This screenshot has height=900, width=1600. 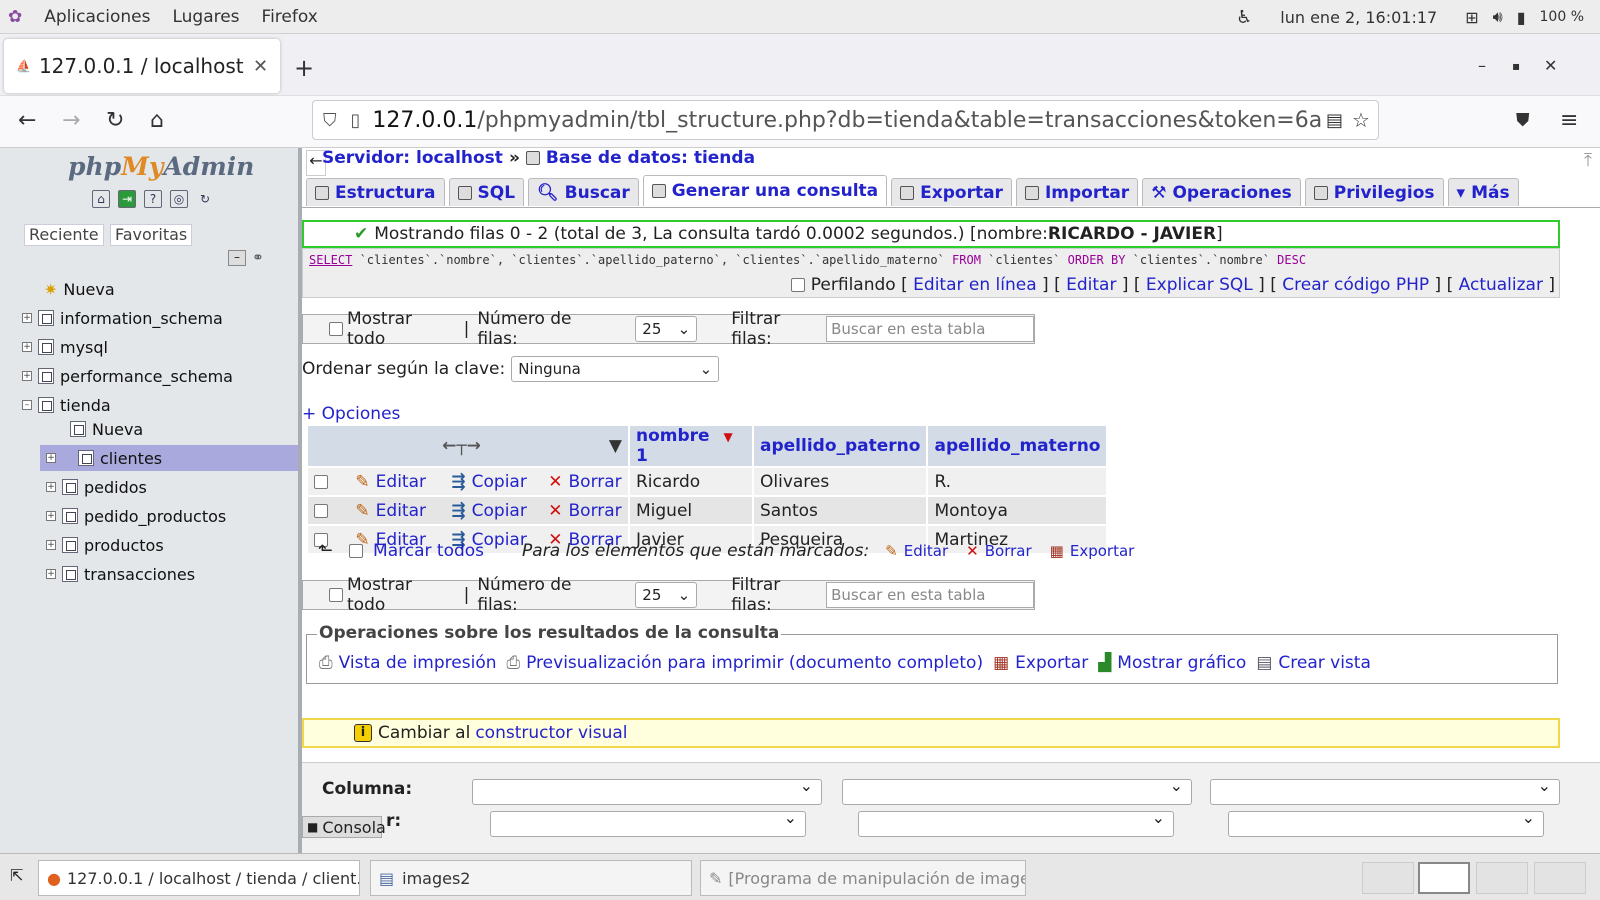 What do you see at coordinates (64, 235) in the screenshot?
I see `recent-button: Reciente` at bounding box center [64, 235].